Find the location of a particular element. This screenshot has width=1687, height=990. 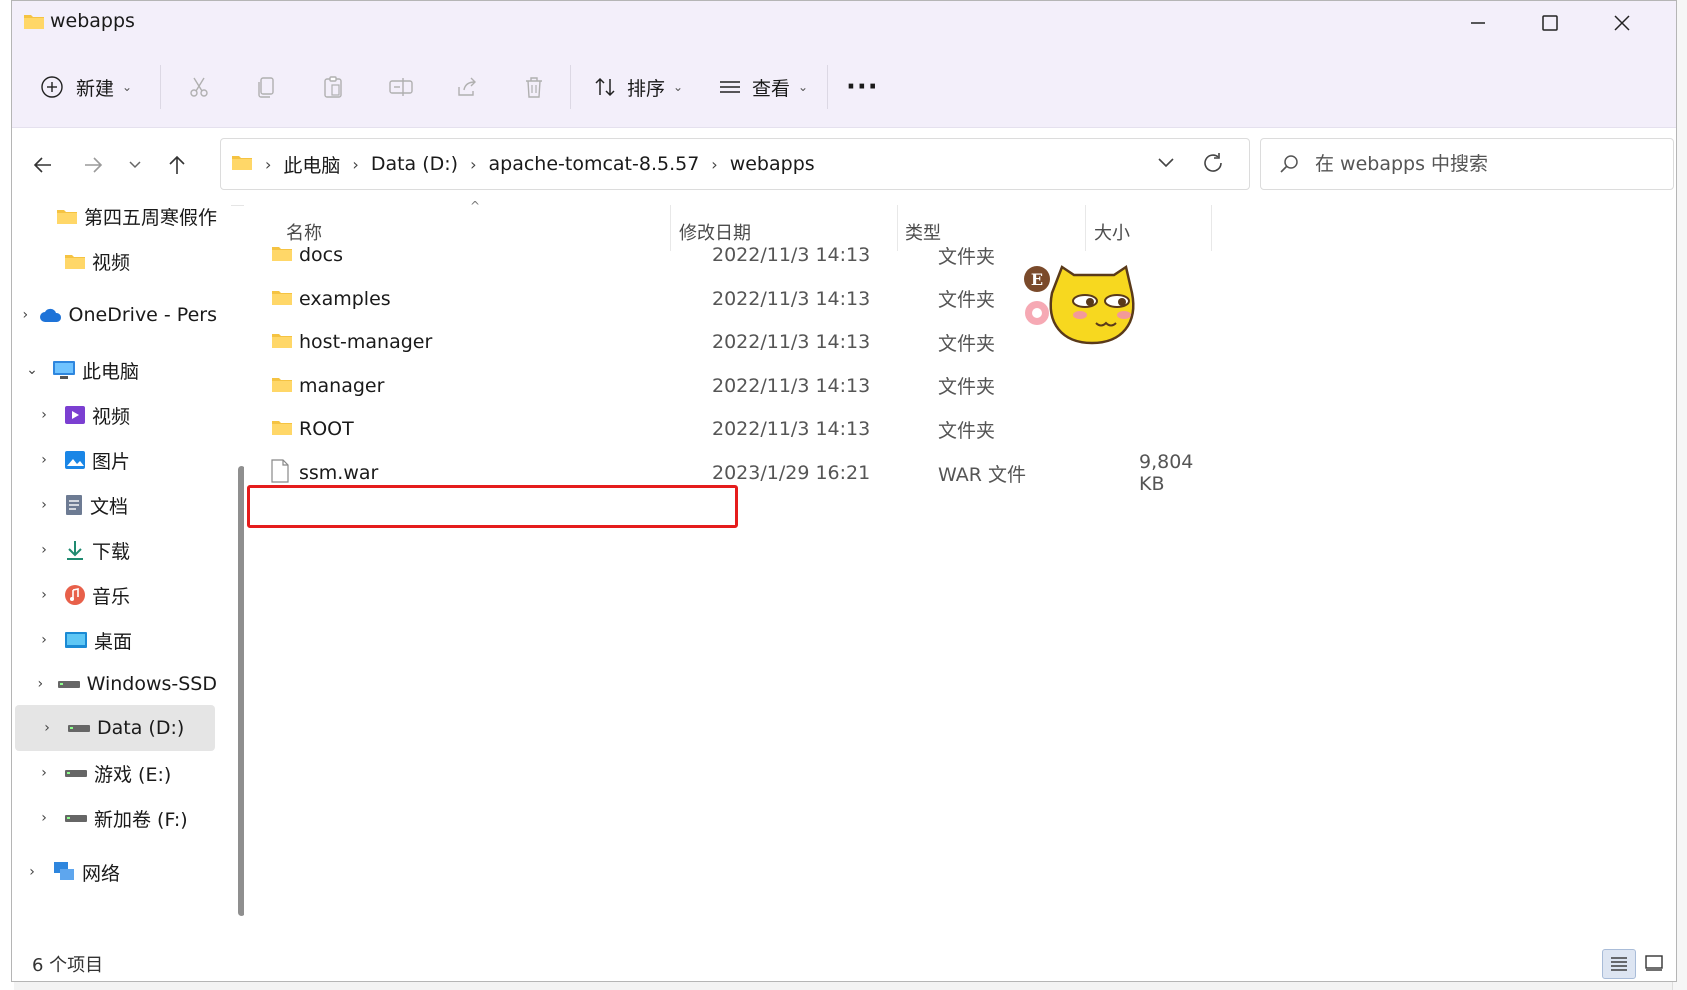

rename-icon is located at coordinates (401, 87).